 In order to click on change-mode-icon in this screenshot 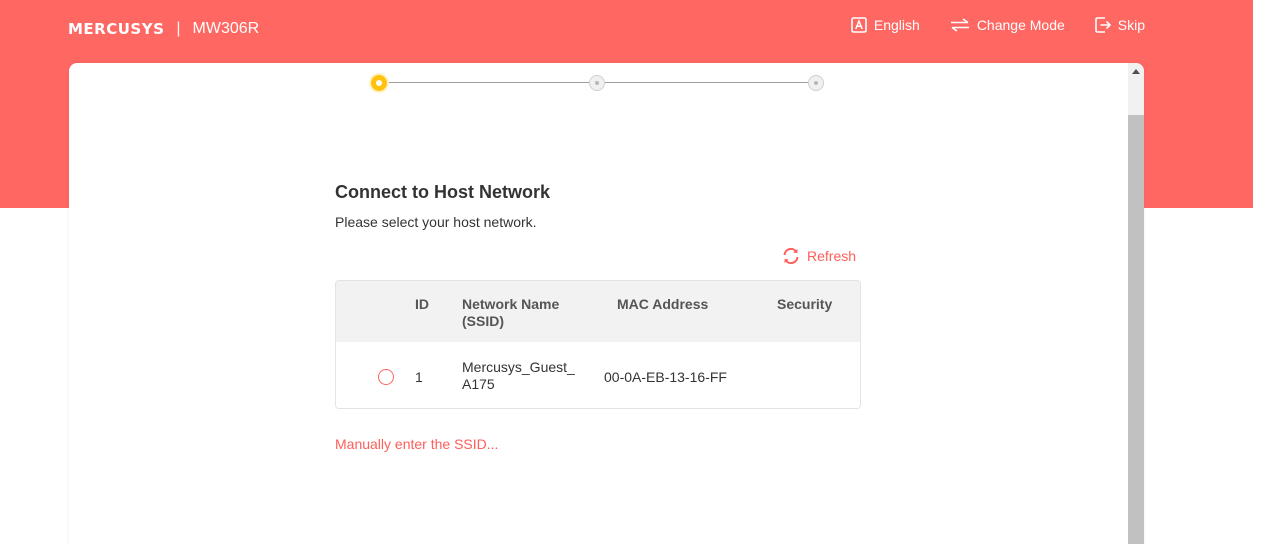, I will do `click(959, 25)`.